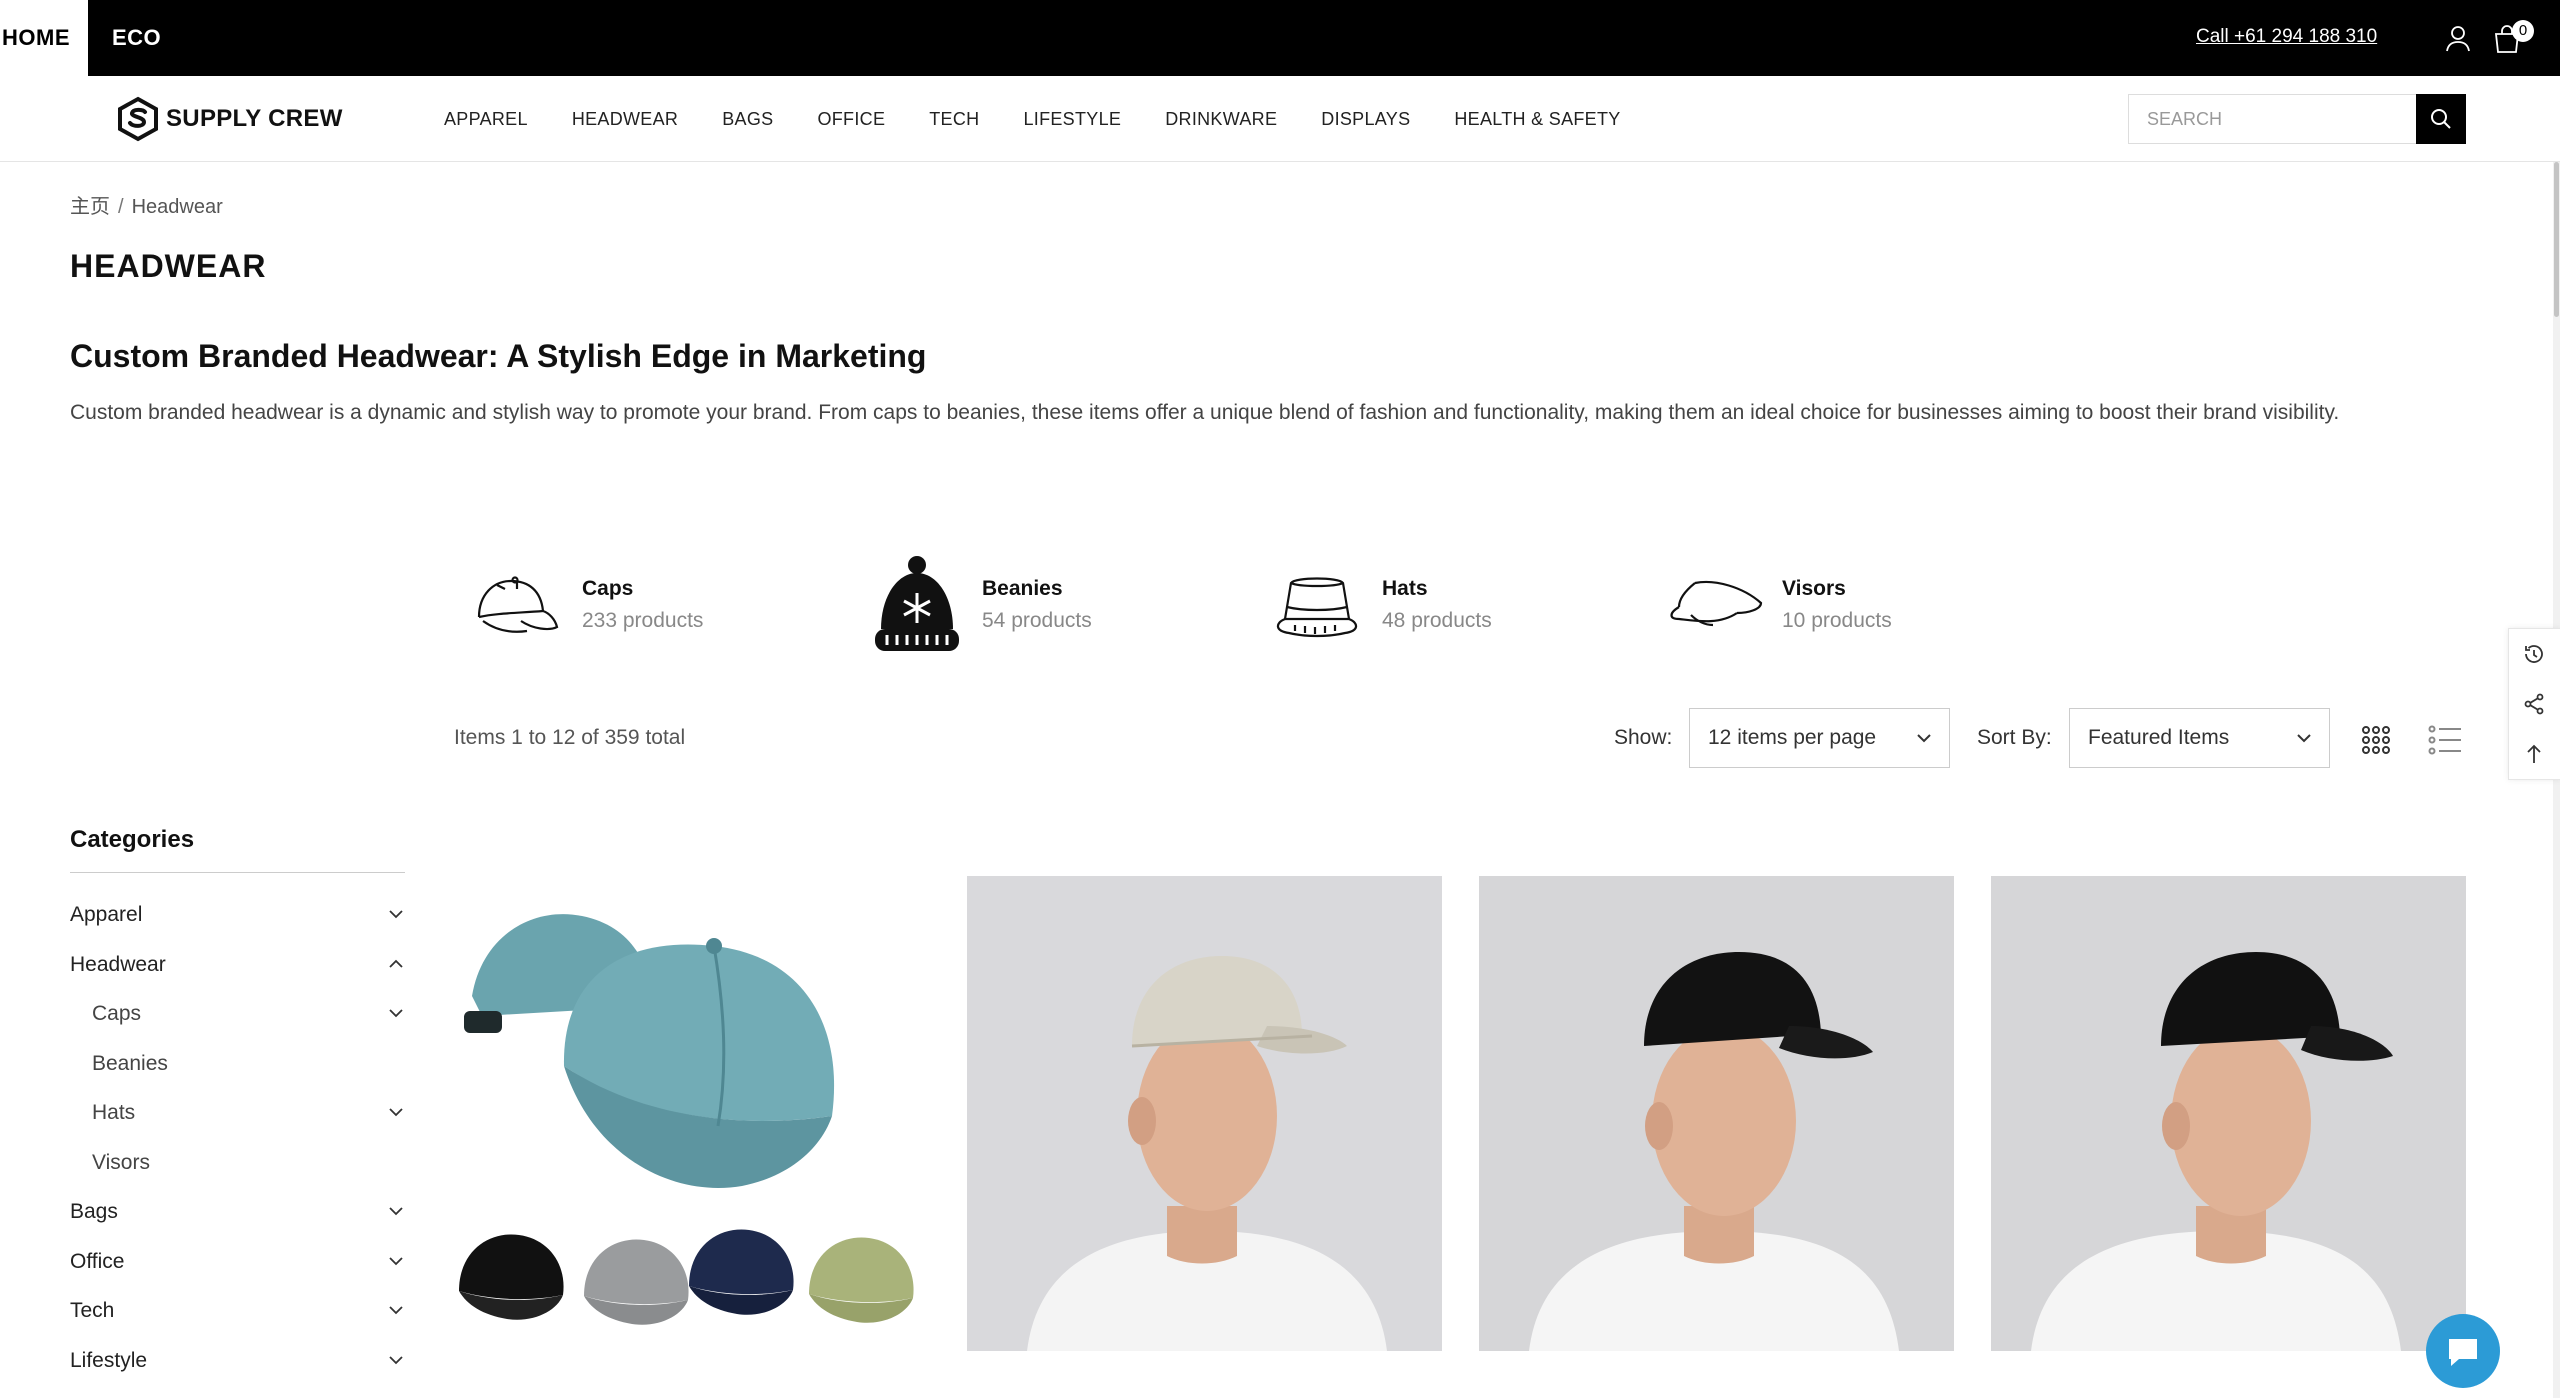 This screenshot has height=1398, width=2560. I want to click on category-bags: Bags, so click(240, 1214).